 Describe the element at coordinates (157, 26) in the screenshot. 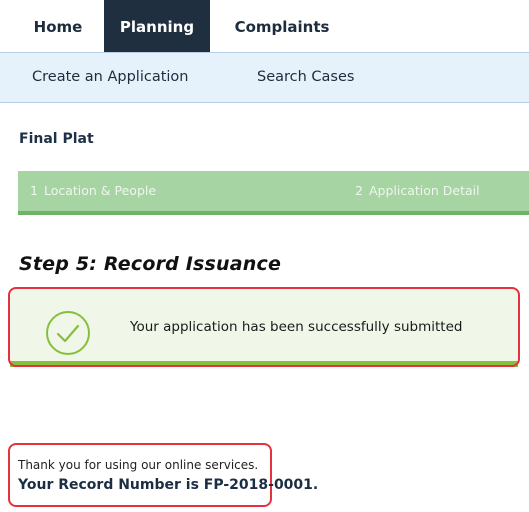

I see `tab-planning: Planning` at that location.